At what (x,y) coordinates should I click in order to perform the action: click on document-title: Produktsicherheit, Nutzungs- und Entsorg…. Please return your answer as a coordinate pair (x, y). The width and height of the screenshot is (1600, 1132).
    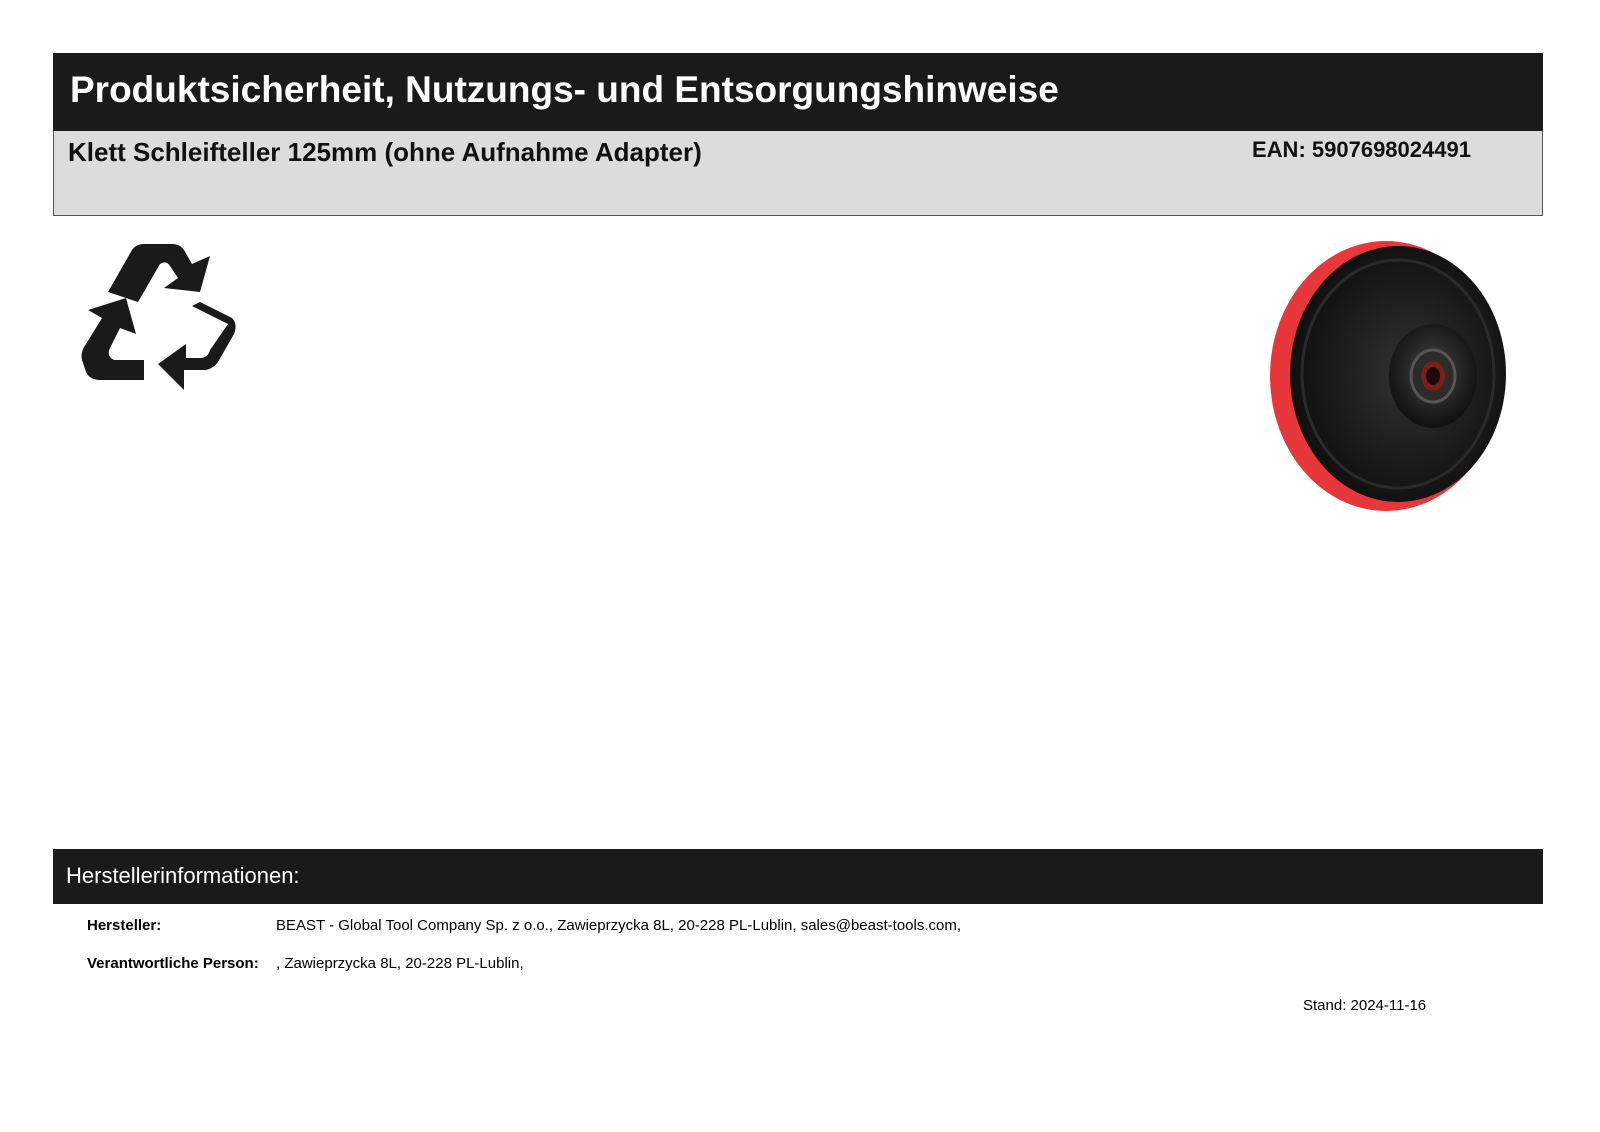
    Looking at the image, I should click on (564, 89).